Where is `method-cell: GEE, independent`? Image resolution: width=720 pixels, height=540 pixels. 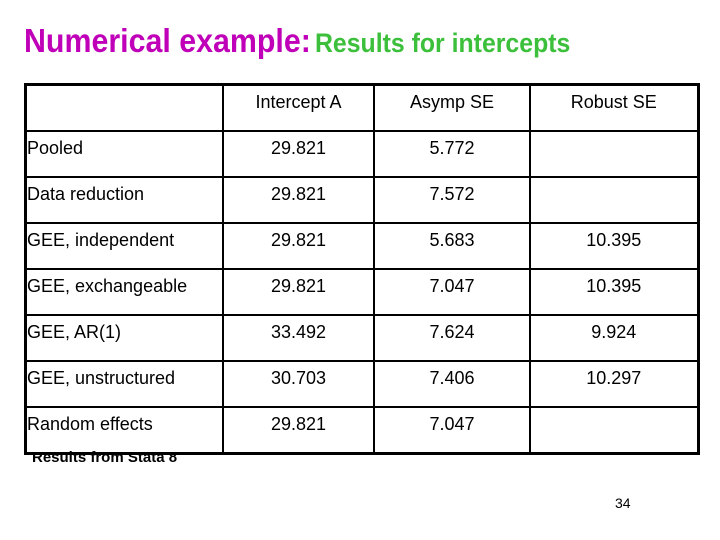
method-cell: GEE, independent is located at coordinates (124, 246).